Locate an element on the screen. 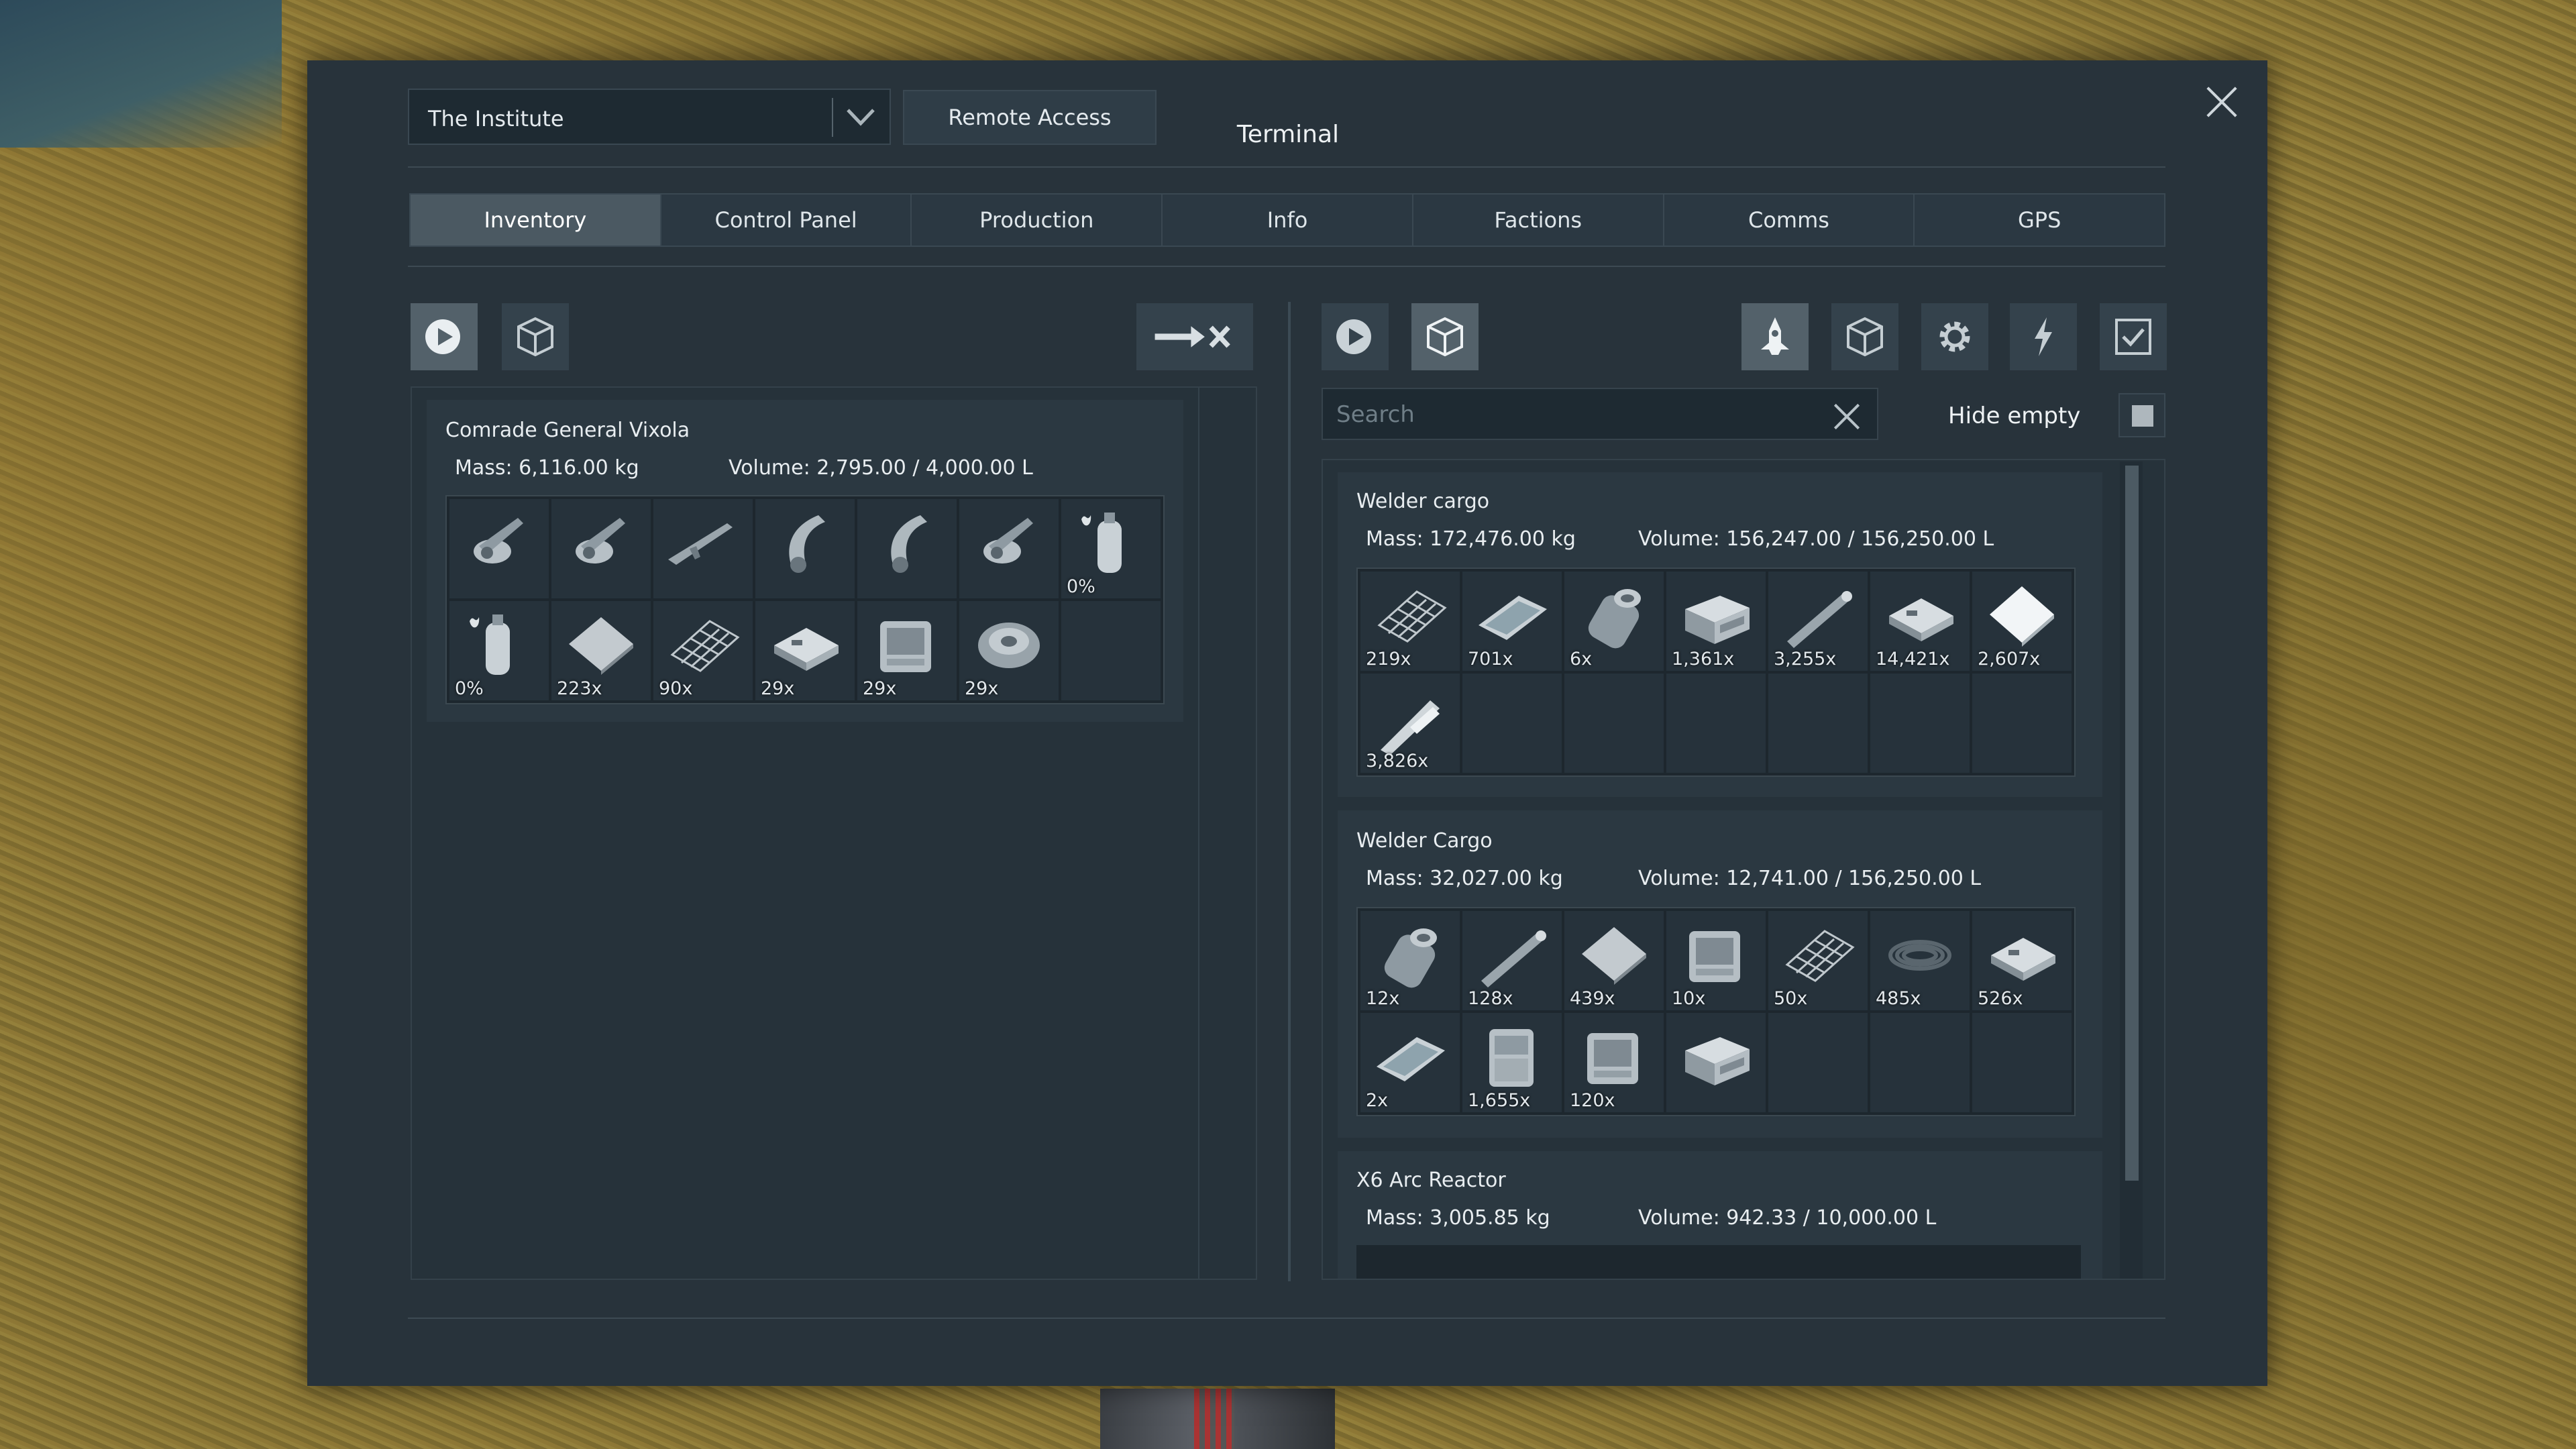 This screenshot has height=1449, width=2576. scrollbar-thumb is located at coordinates (2132, 823).